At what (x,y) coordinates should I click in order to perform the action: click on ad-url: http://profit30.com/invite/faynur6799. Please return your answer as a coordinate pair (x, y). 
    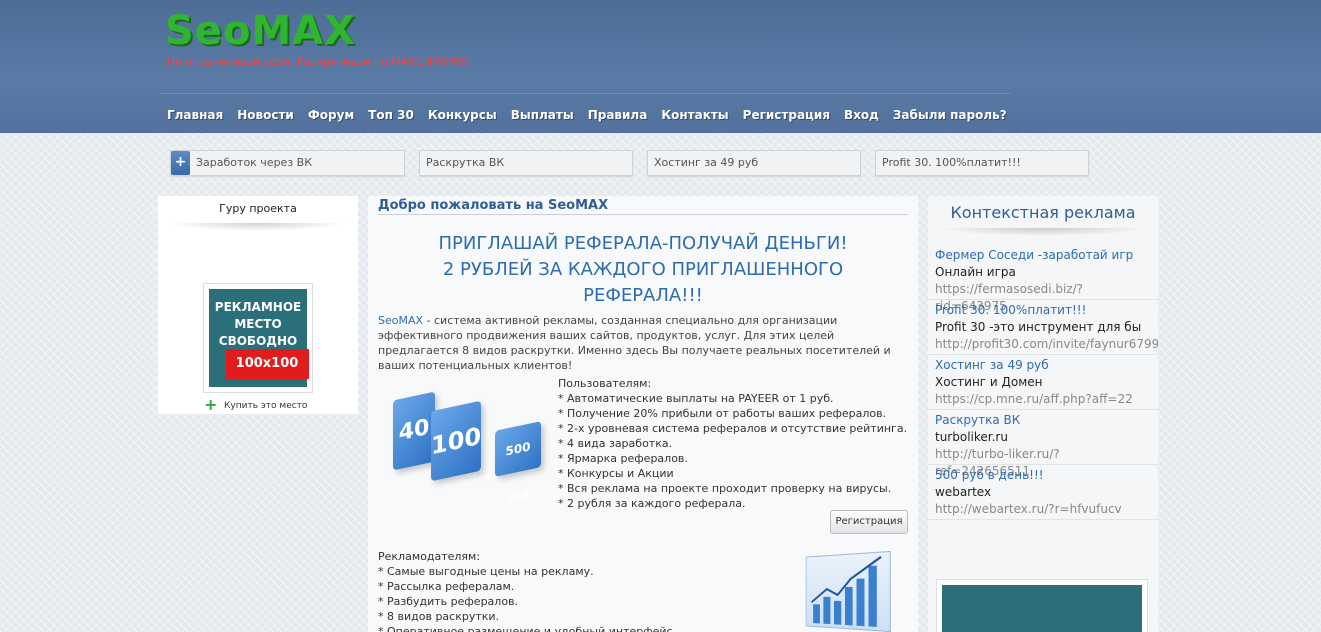
    Looking at the image, I should click on (1046, 344).